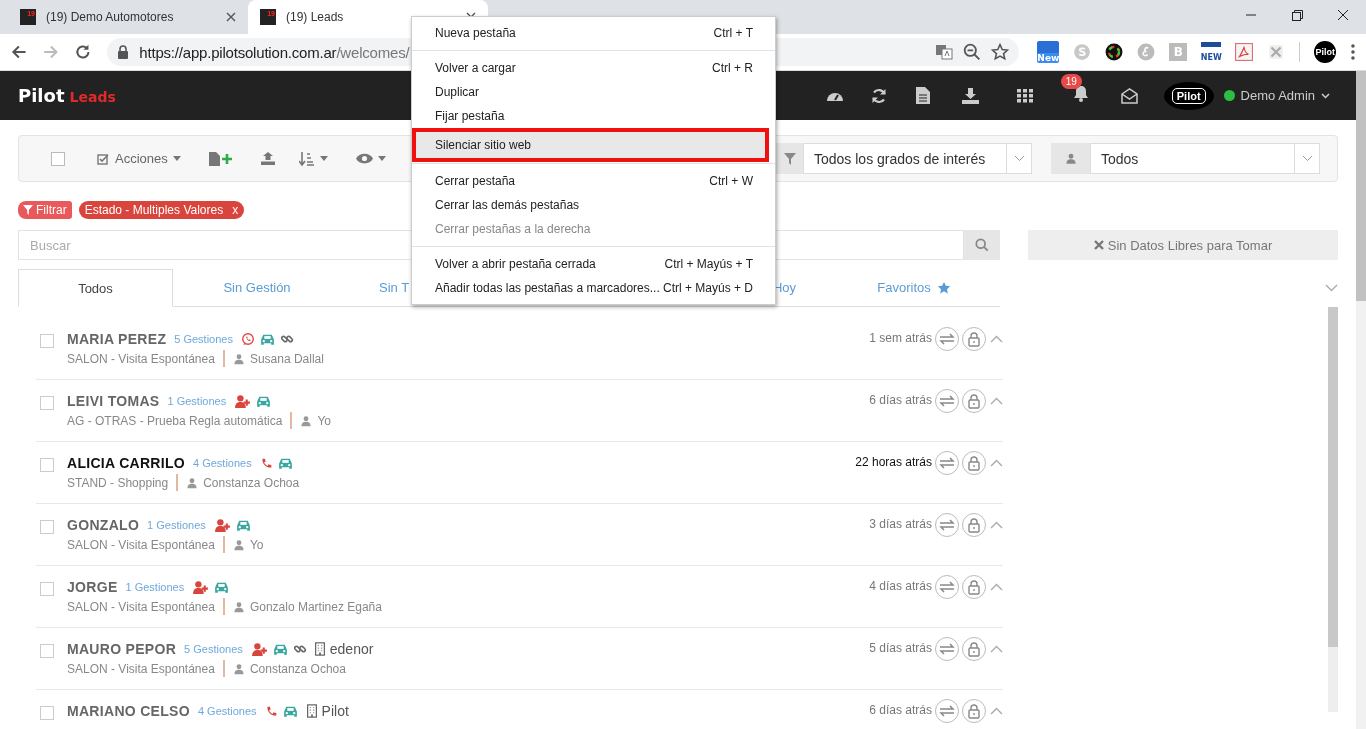 The image size is (1366, 729). I want to click on assigned-user: Susana Dallal, so click(286, 358).